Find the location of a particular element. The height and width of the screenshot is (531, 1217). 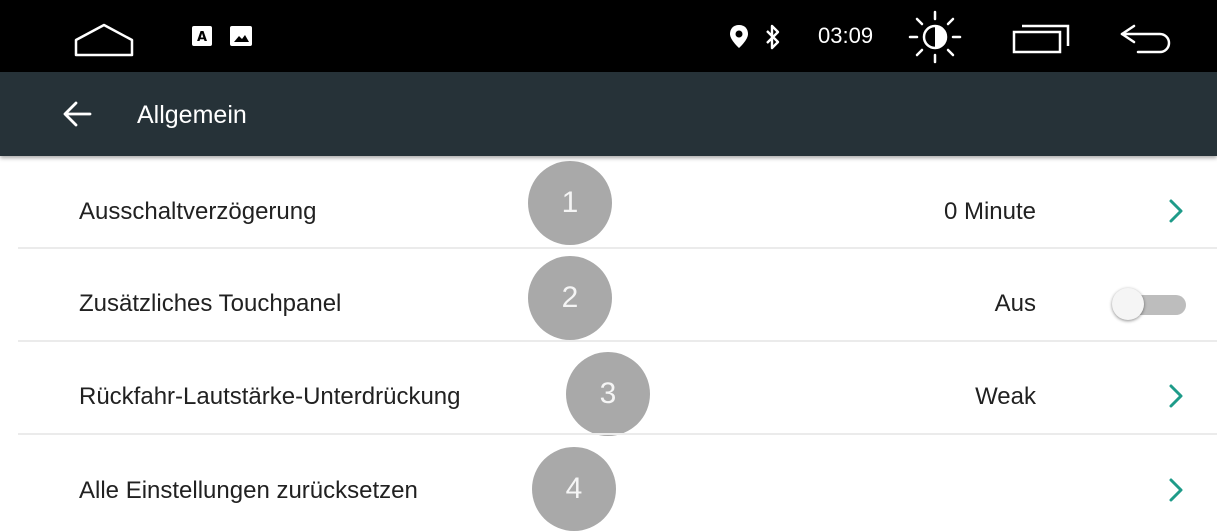

setting-value: Aus is located at coordinates (1015, 303).